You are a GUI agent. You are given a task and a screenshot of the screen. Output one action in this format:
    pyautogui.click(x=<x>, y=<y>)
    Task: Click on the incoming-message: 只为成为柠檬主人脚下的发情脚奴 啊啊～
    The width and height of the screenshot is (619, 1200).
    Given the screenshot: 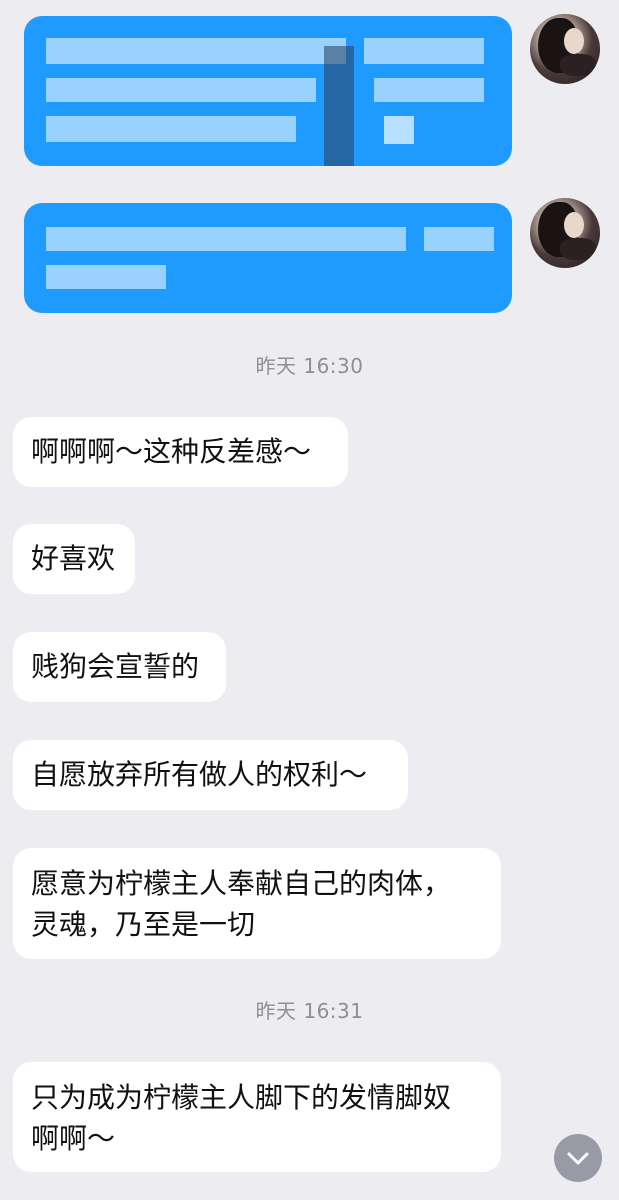 What is the action you would take?
    pyautogui.click(x=257, y=1117)
    